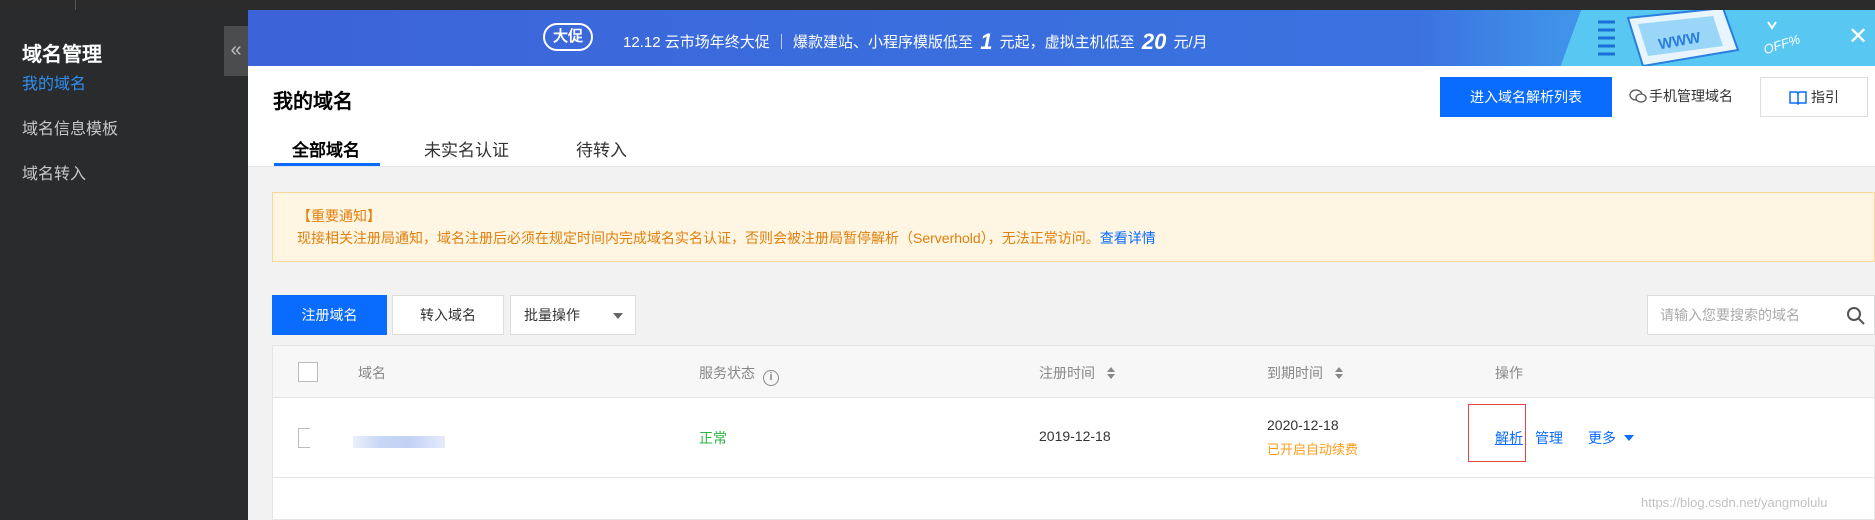 Image resolution: width=1875 pixels, height=520 pixels. Describe the element at coordinates (372, 373) in the screenshot. I see `column-header-domain: 域名` at that location.